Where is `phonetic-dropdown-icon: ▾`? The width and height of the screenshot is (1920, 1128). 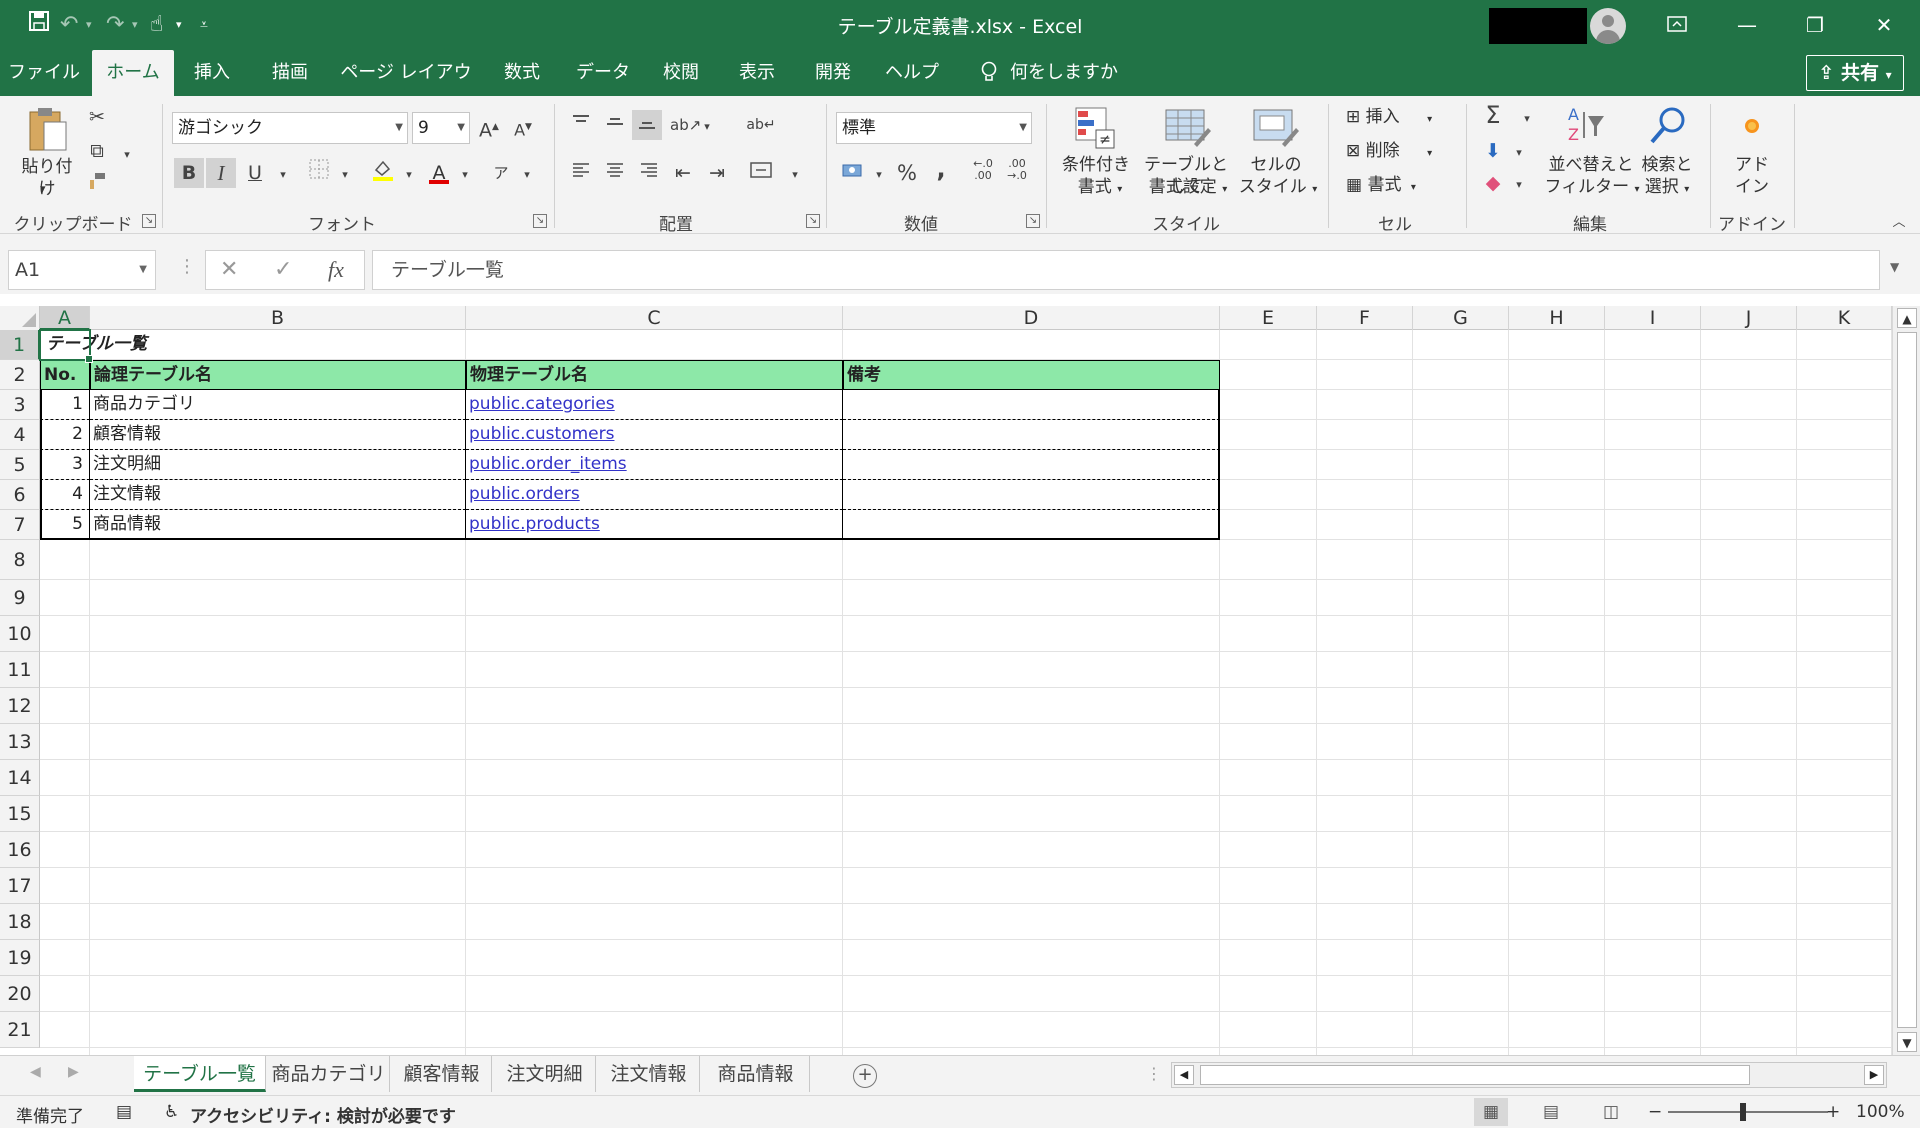
phonetic-dropdown-icon: ▾ is located at coordinates (527, 175).